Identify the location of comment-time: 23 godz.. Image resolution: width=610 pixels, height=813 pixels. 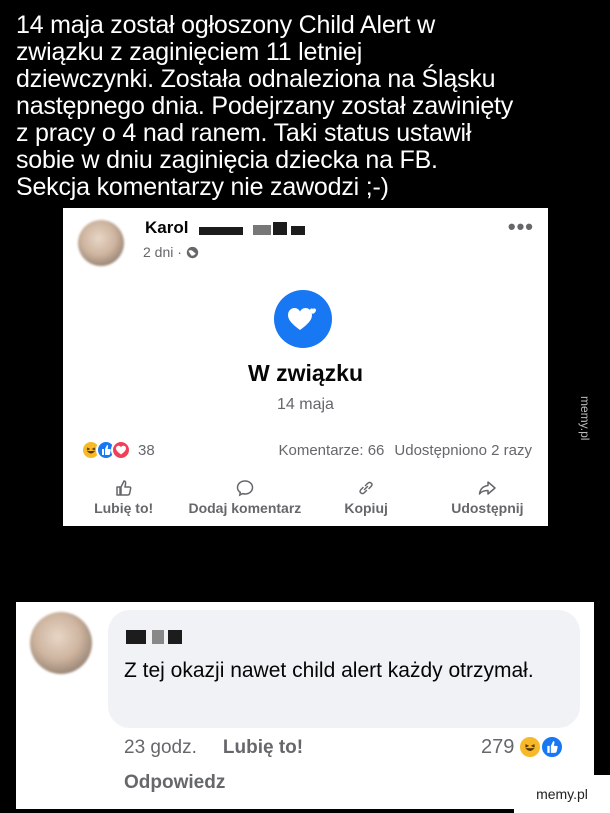
(160, 748).